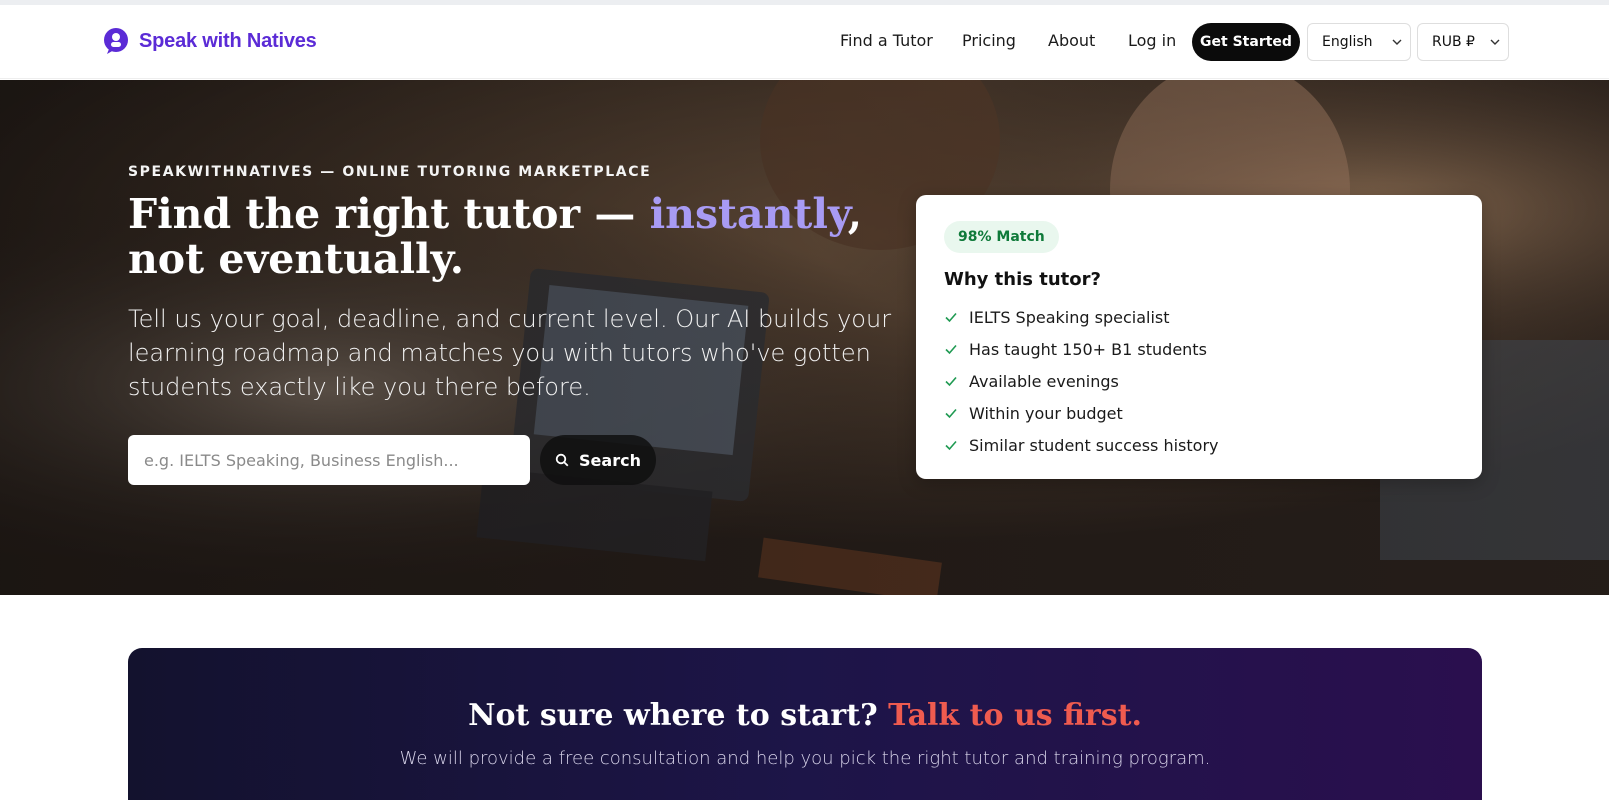  What do you see at coordinates (116, 41) in the screenshot?
I see `chat-bubble-logo-icon` at bounding box center [116, 41].